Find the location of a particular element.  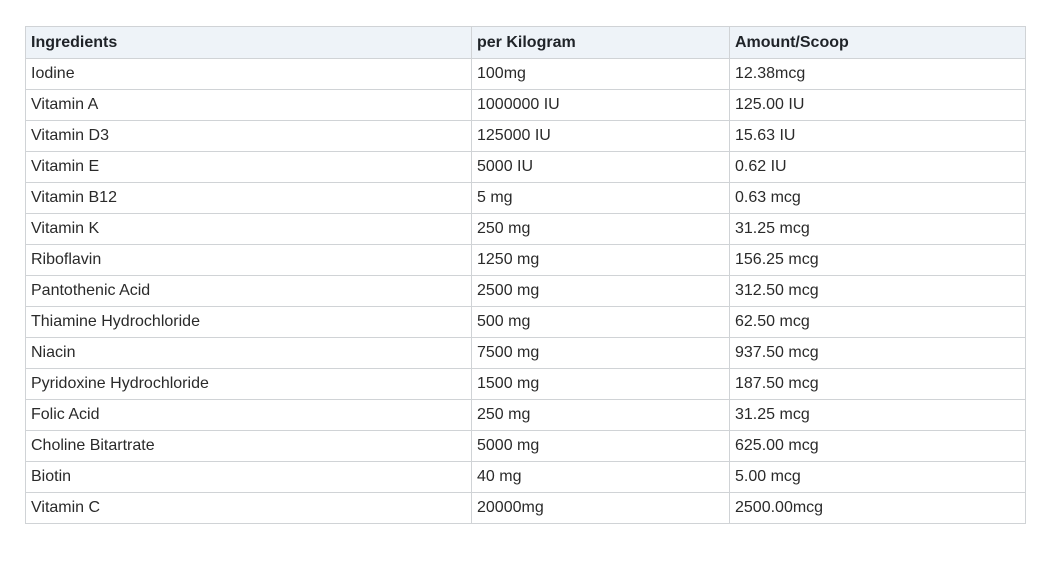

amount-per-scoop-cell: 12.38mcg is located at coordinates (877, 74).